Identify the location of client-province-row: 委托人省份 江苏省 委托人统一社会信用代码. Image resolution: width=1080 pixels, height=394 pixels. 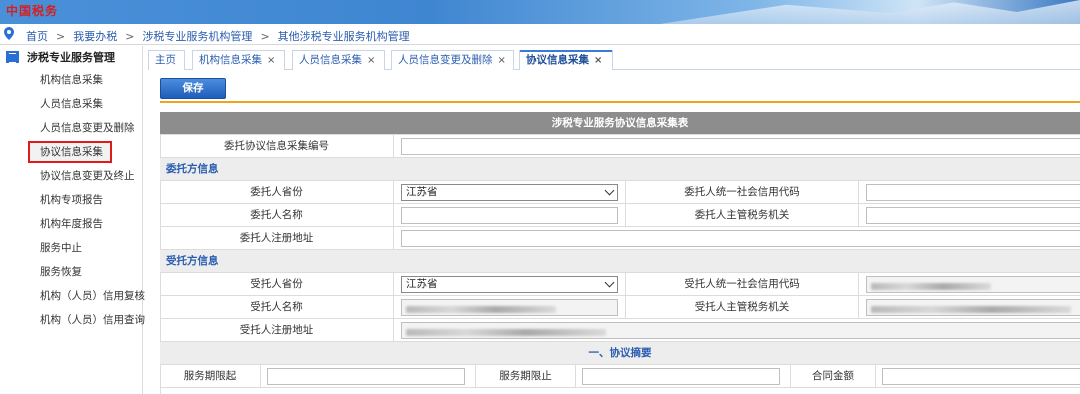
(620, 192).